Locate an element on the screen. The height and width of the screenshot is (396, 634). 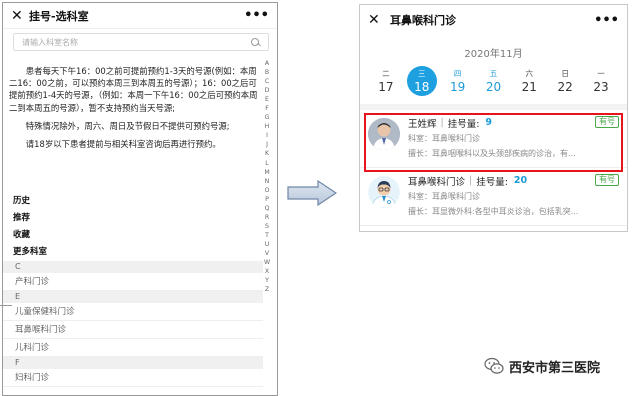
left-nav-bar: ✕ 挂号-选科室 ••• is located at coordinates (140, 16).